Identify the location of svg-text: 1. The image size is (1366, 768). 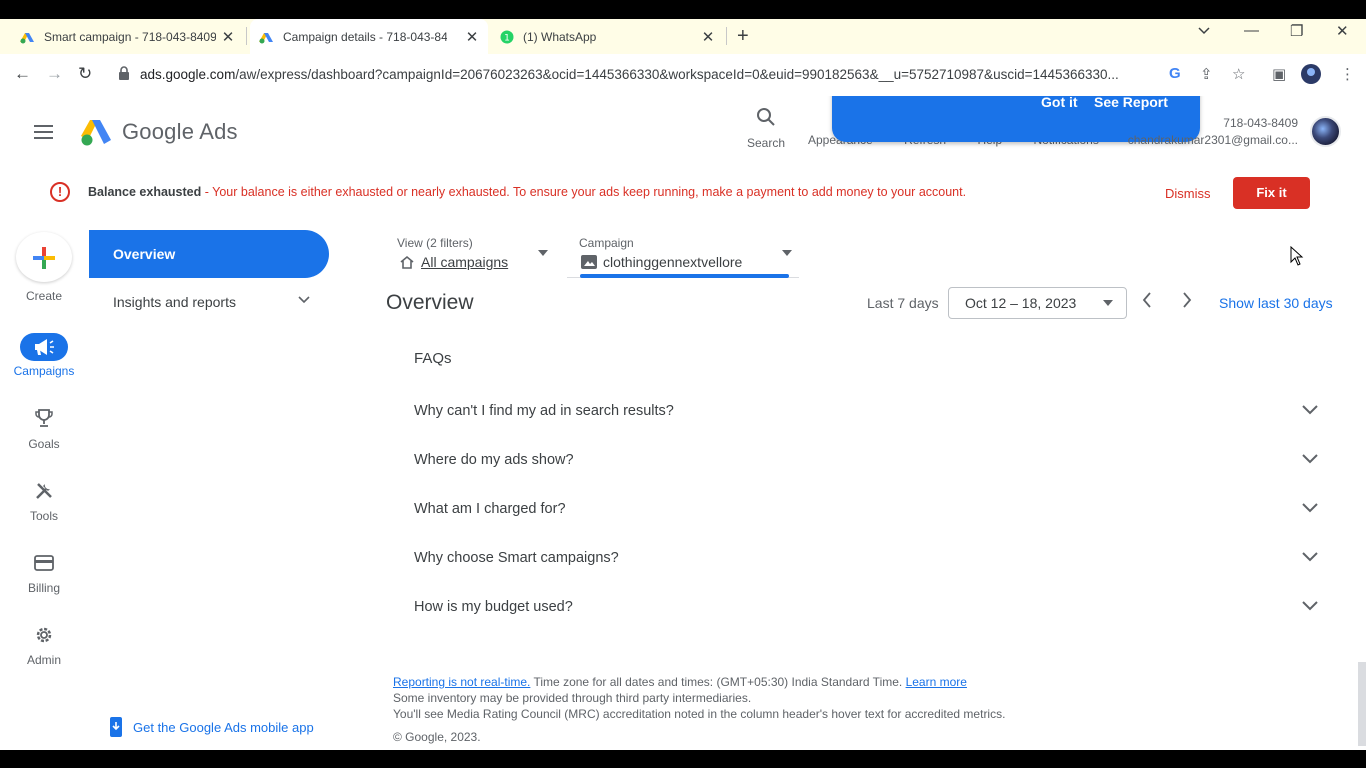
(507, 38).